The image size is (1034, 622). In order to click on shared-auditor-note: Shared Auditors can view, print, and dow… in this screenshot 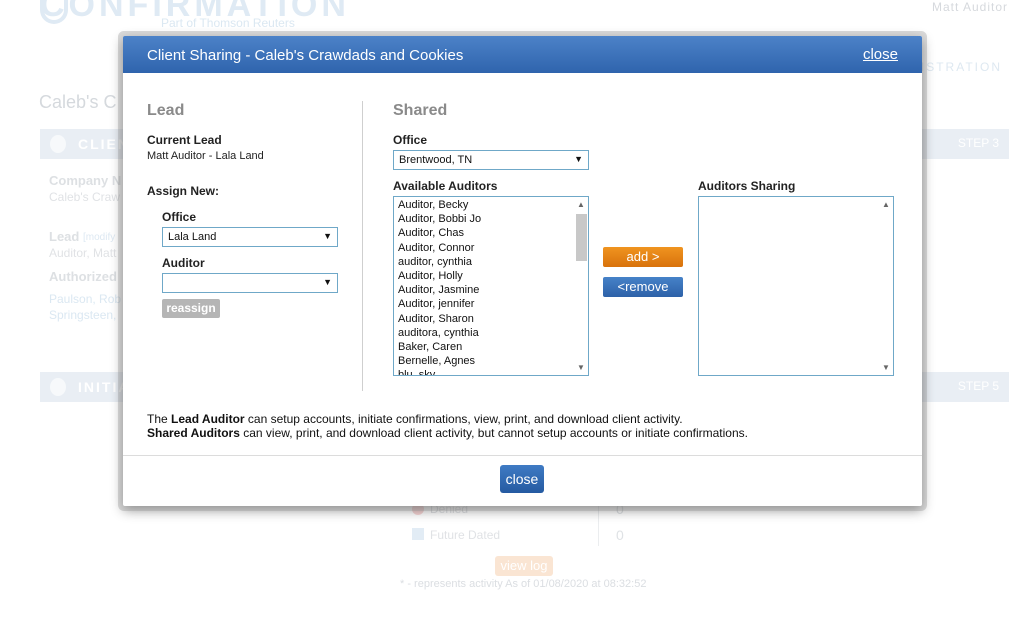, I will do `click(447, 433)`.